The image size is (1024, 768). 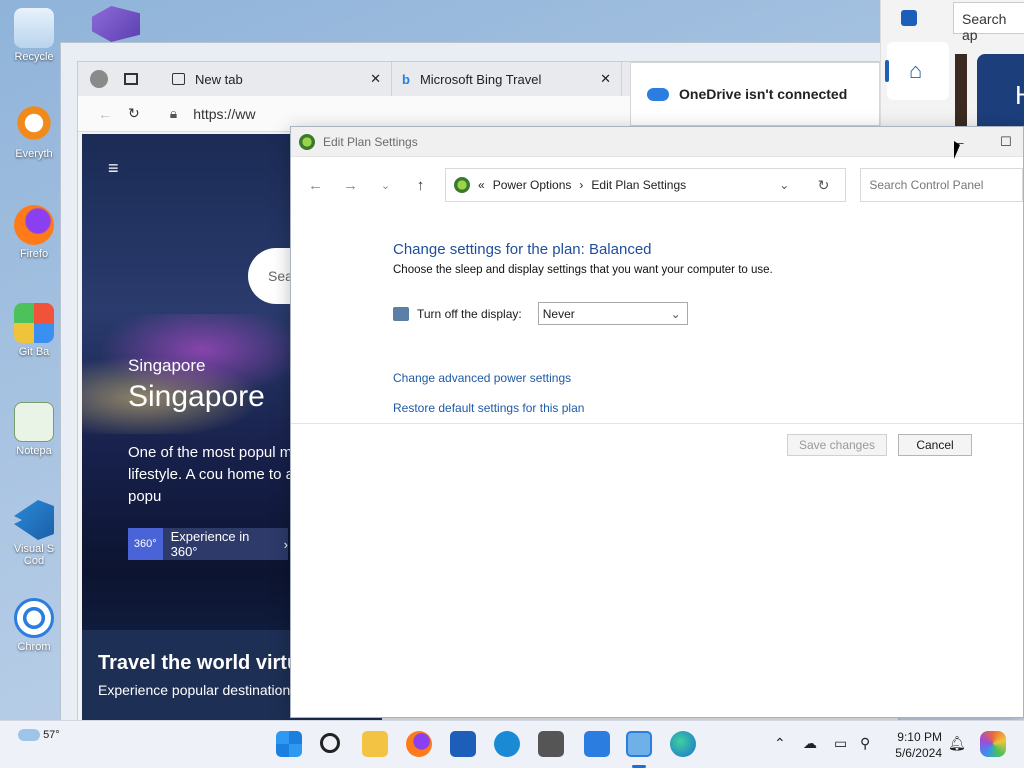 I want to click on clock-date: 5/6/2024, so click(x=918, y=753).